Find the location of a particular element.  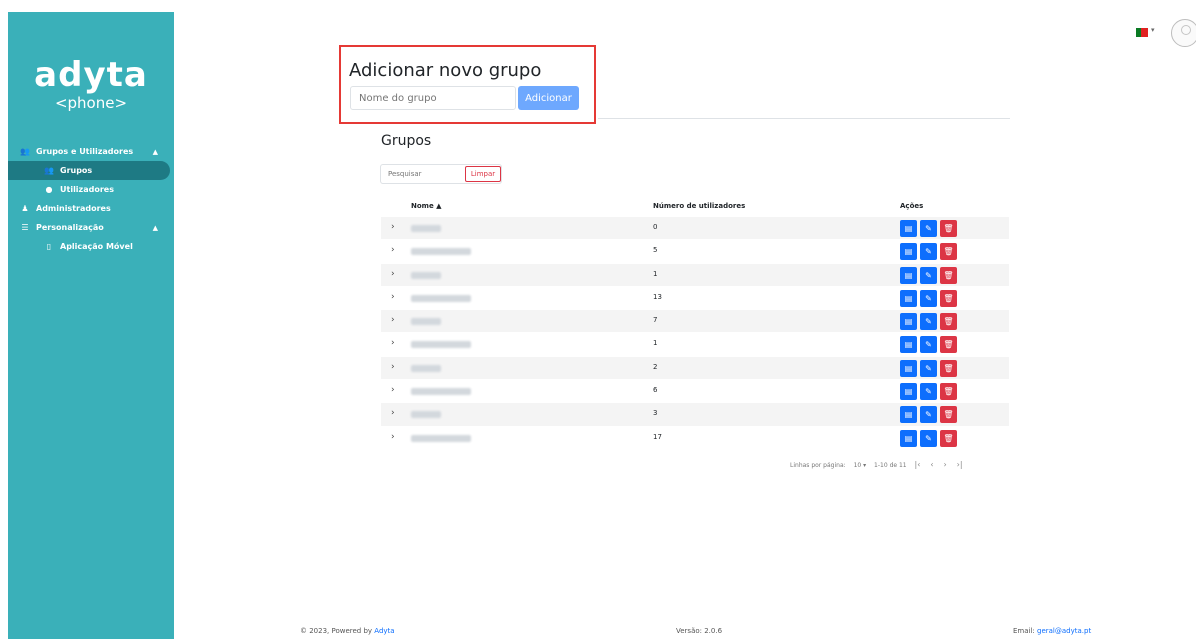

clear-button: Limpar is located at coordinates (483, 174).